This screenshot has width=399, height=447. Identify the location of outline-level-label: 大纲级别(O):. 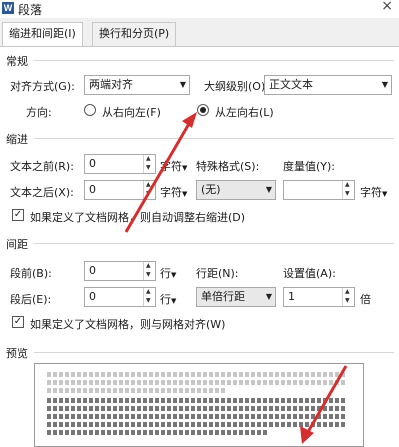
(236, 86).